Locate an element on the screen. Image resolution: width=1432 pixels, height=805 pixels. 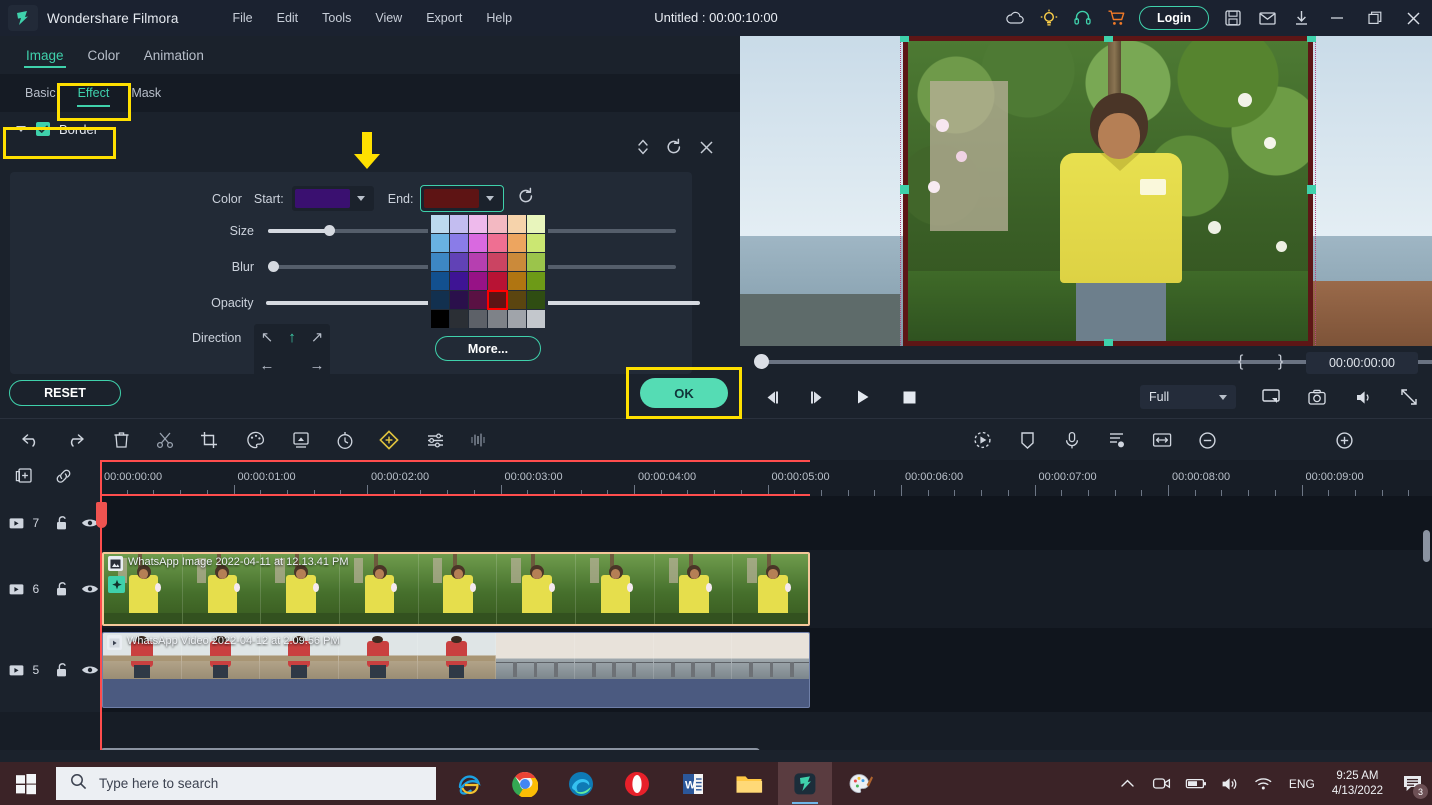
headset-icon is located at coordinates (1083, 18).